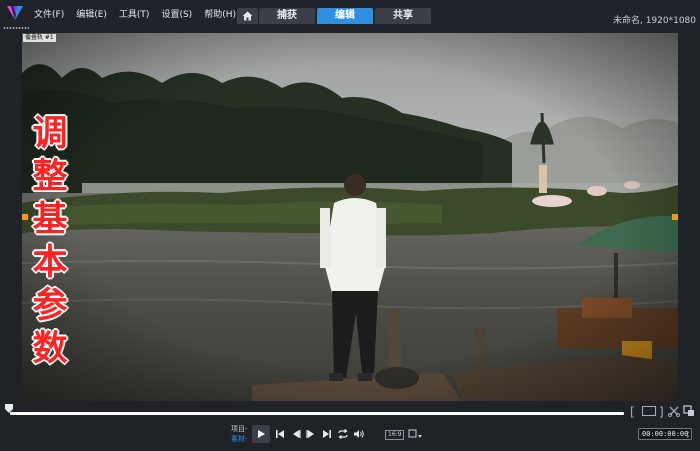  Describe the element at coordinates (654, 21) in the screenshot. I see `project-info: 未命名, 1920*1080` at that location.